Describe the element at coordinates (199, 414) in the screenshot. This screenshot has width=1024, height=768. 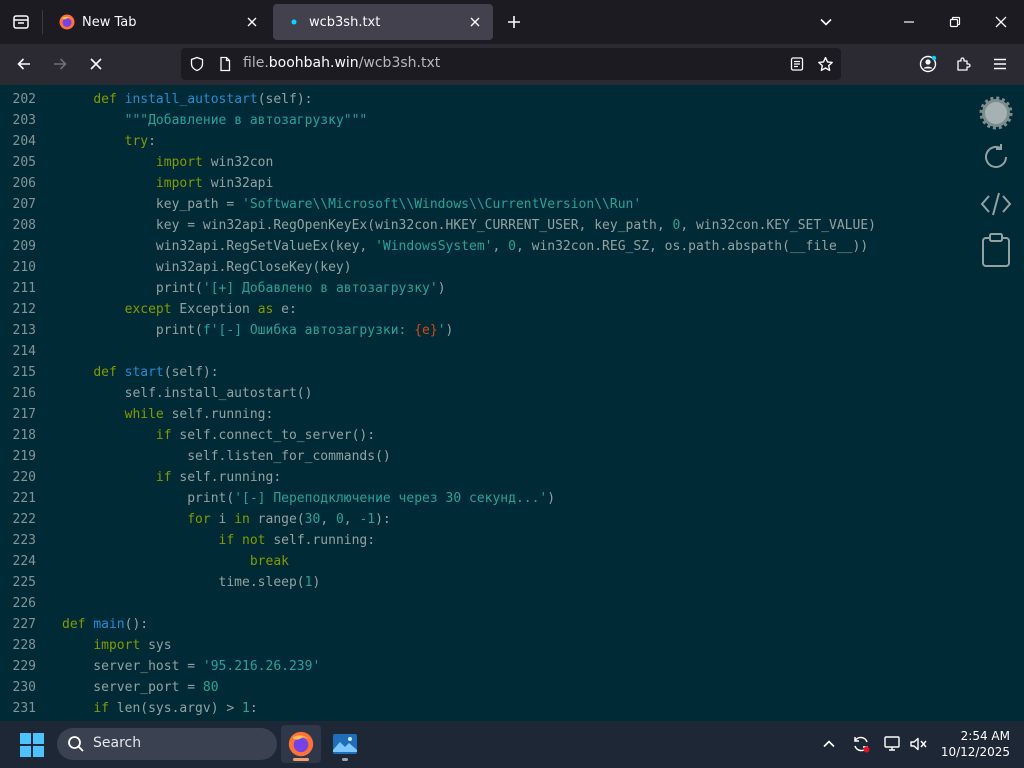
I see `line-source: while self.running:` at that location.